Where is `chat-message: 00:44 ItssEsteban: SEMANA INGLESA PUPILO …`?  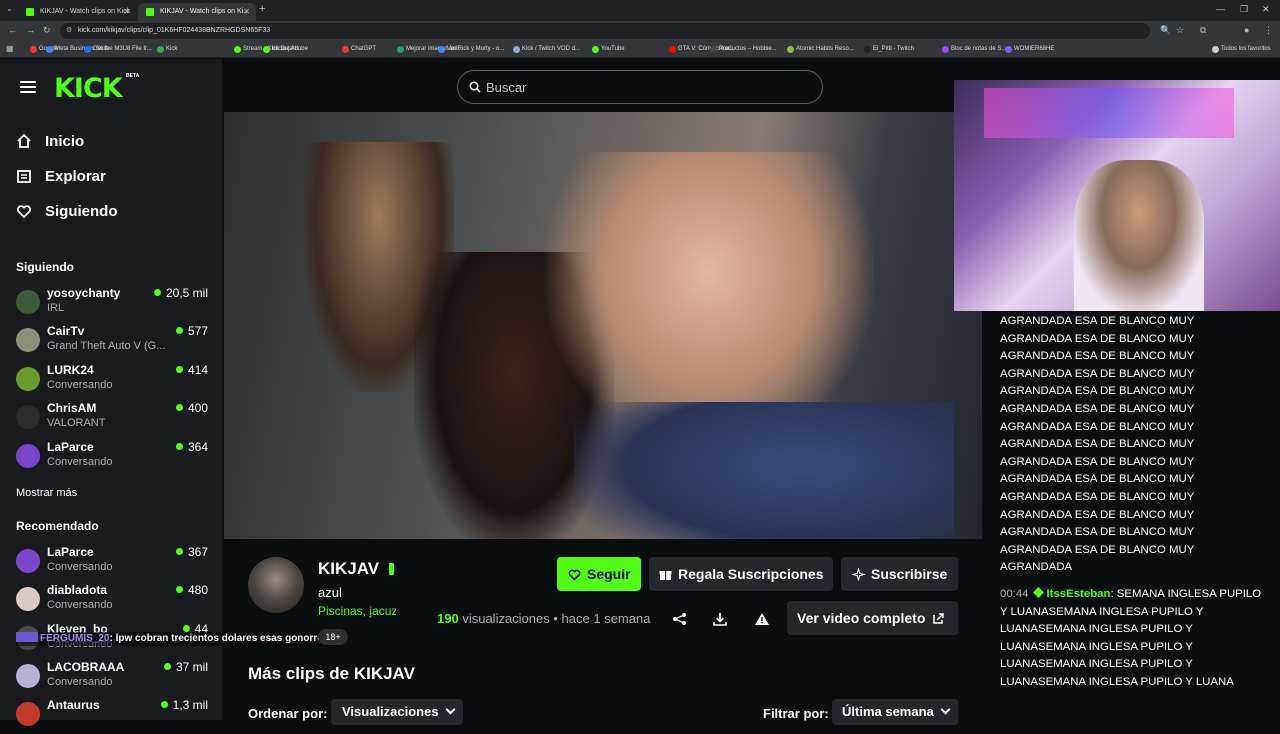
chat-message: 00:44 ItssEsteban: SEMANA INGLESA PUPILO … is located at coordinates (1135, 639).